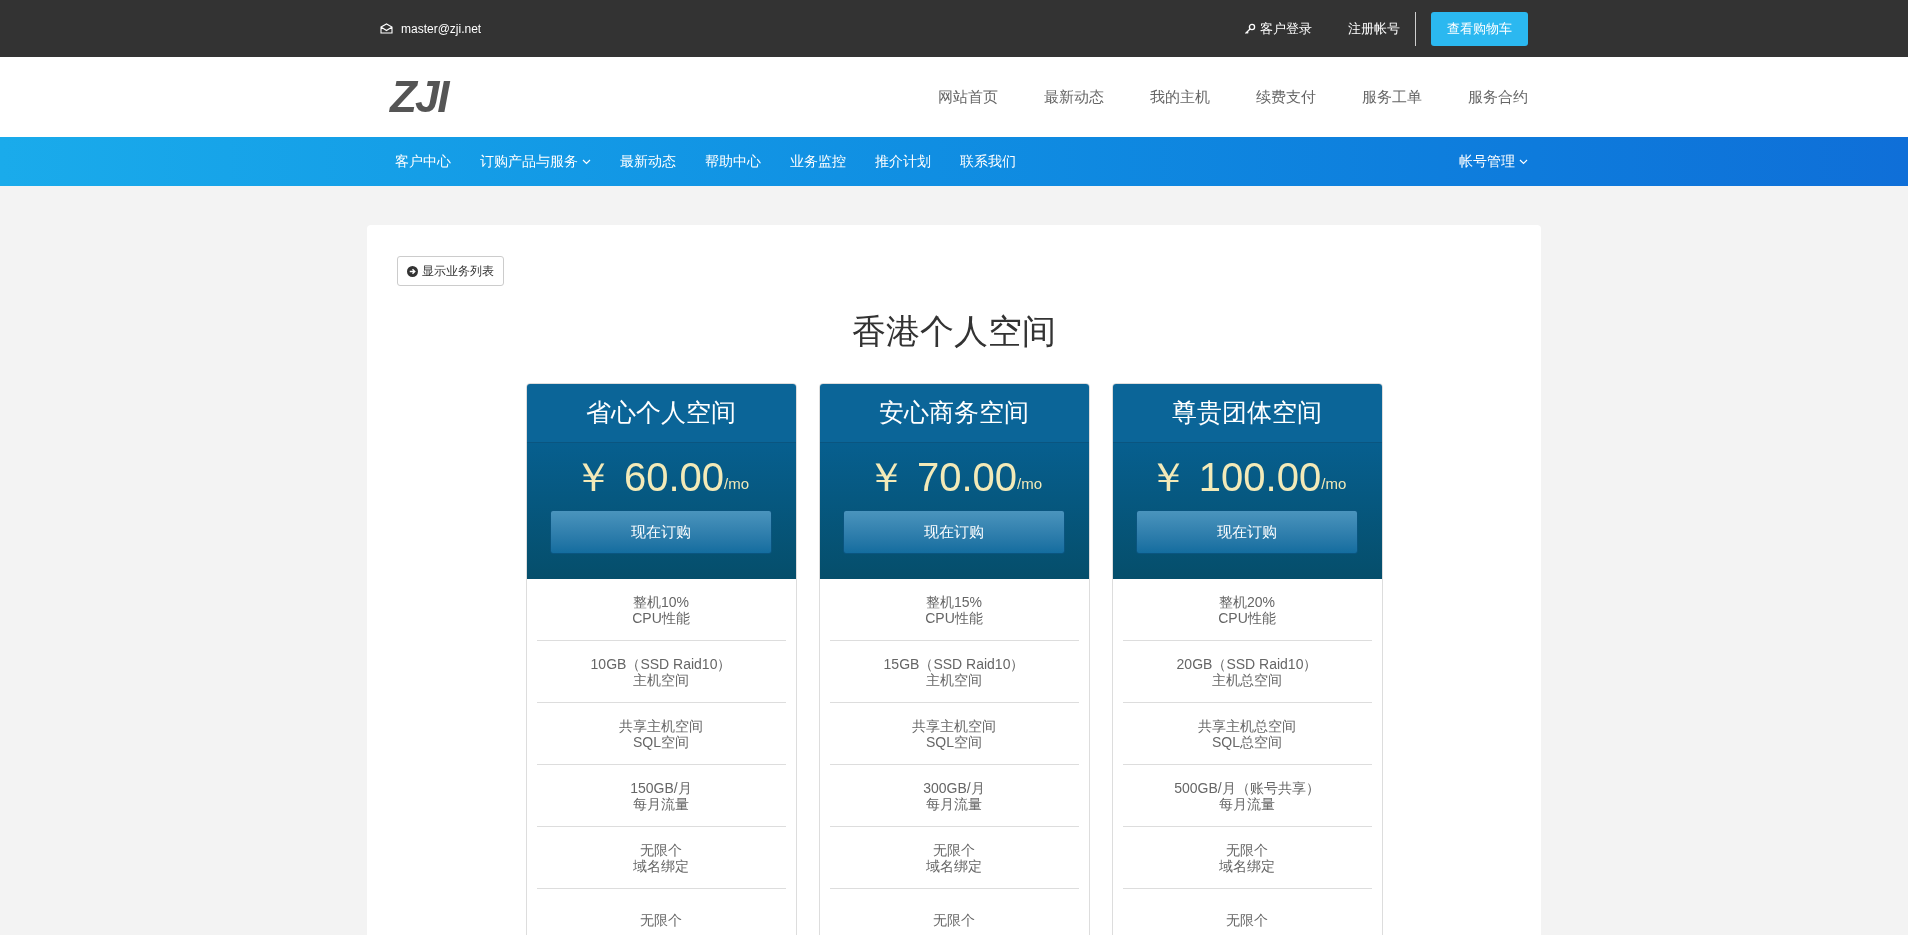  I want to click on feature-text: 150GB/月 每月流量, so click(661, 795).